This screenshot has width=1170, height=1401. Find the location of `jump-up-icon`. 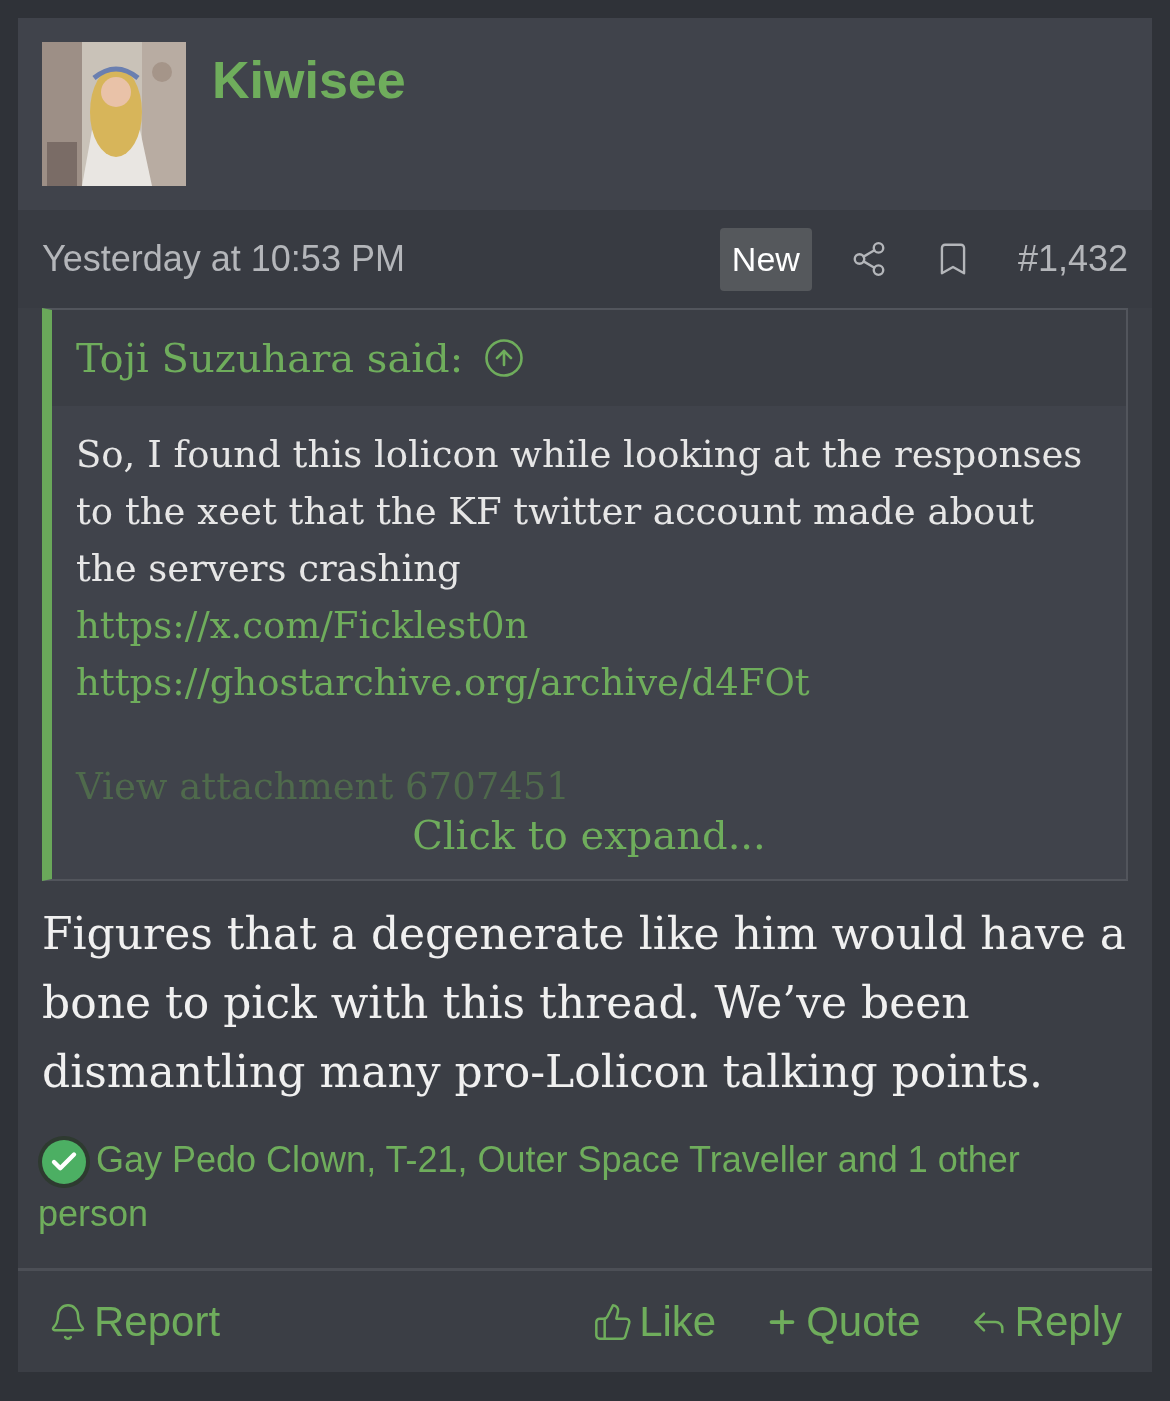

jump-up-icon is located at coordinates (504, 358).